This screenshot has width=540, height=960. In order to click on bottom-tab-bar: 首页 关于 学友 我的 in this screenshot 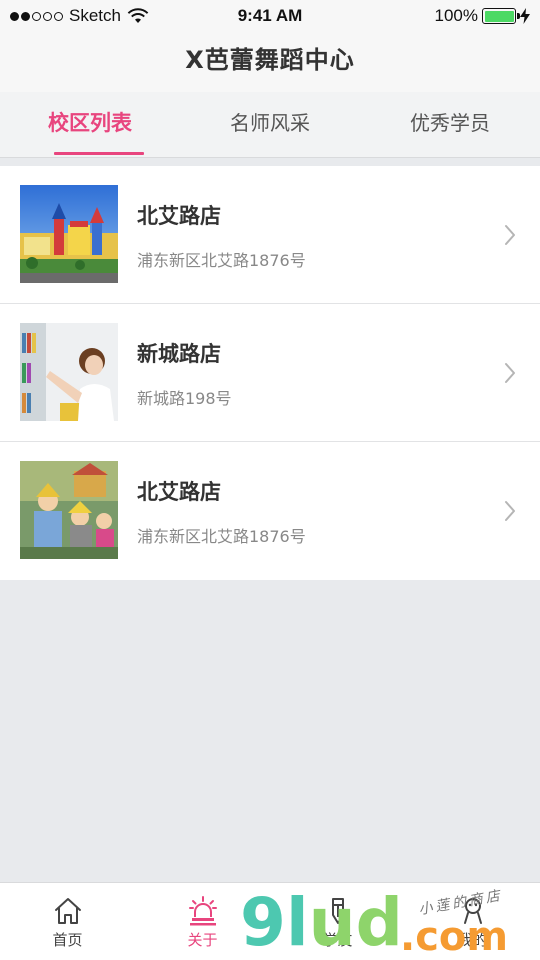, I will do `click(270, 921)`.